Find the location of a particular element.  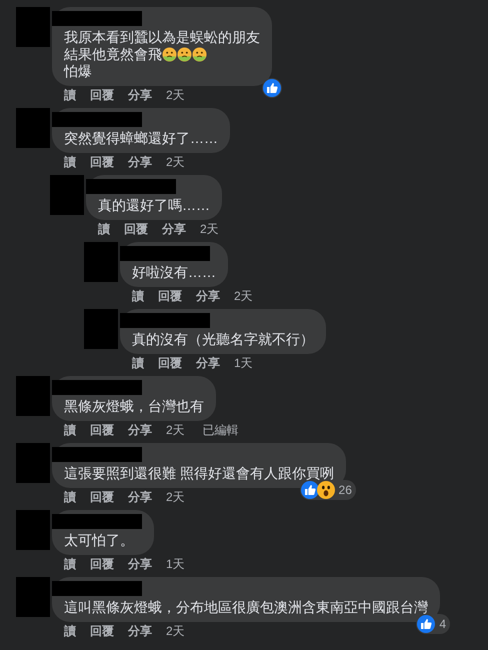

reaction-count: 26 is located at coordinates (345, 490).